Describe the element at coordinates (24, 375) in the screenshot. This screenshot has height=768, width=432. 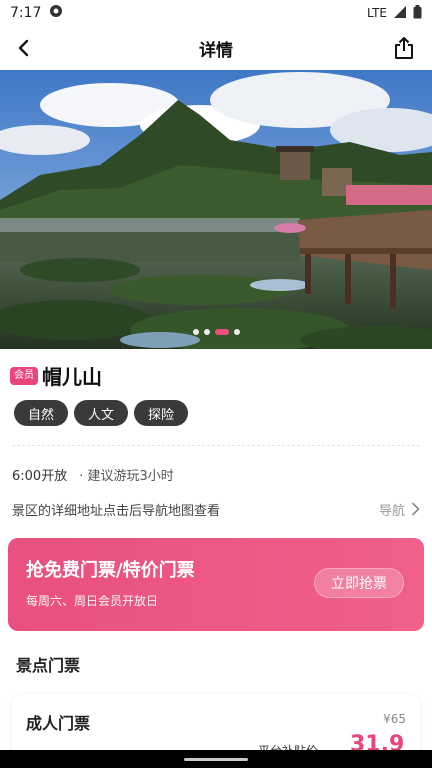
I see `member-badge: 会员` at that location.